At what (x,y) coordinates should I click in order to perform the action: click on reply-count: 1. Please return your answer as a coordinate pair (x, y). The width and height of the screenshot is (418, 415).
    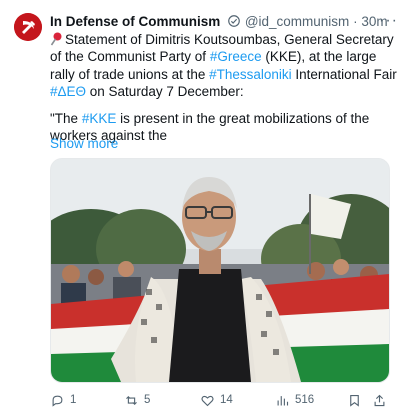
    Looking at the image, I should click on (73, 400).